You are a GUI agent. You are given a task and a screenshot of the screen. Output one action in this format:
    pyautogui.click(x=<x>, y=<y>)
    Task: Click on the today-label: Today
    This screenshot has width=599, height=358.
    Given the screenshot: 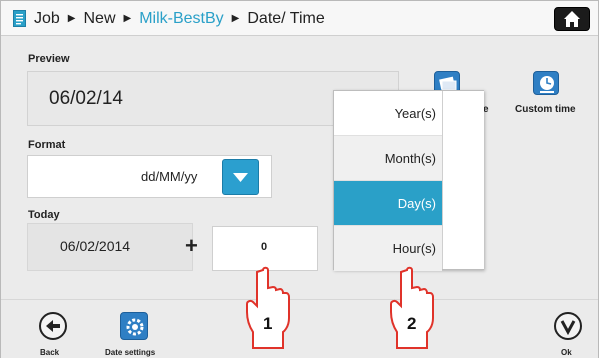 What is the action you would take?
    pyautogui.click(x=44, y=215)
    